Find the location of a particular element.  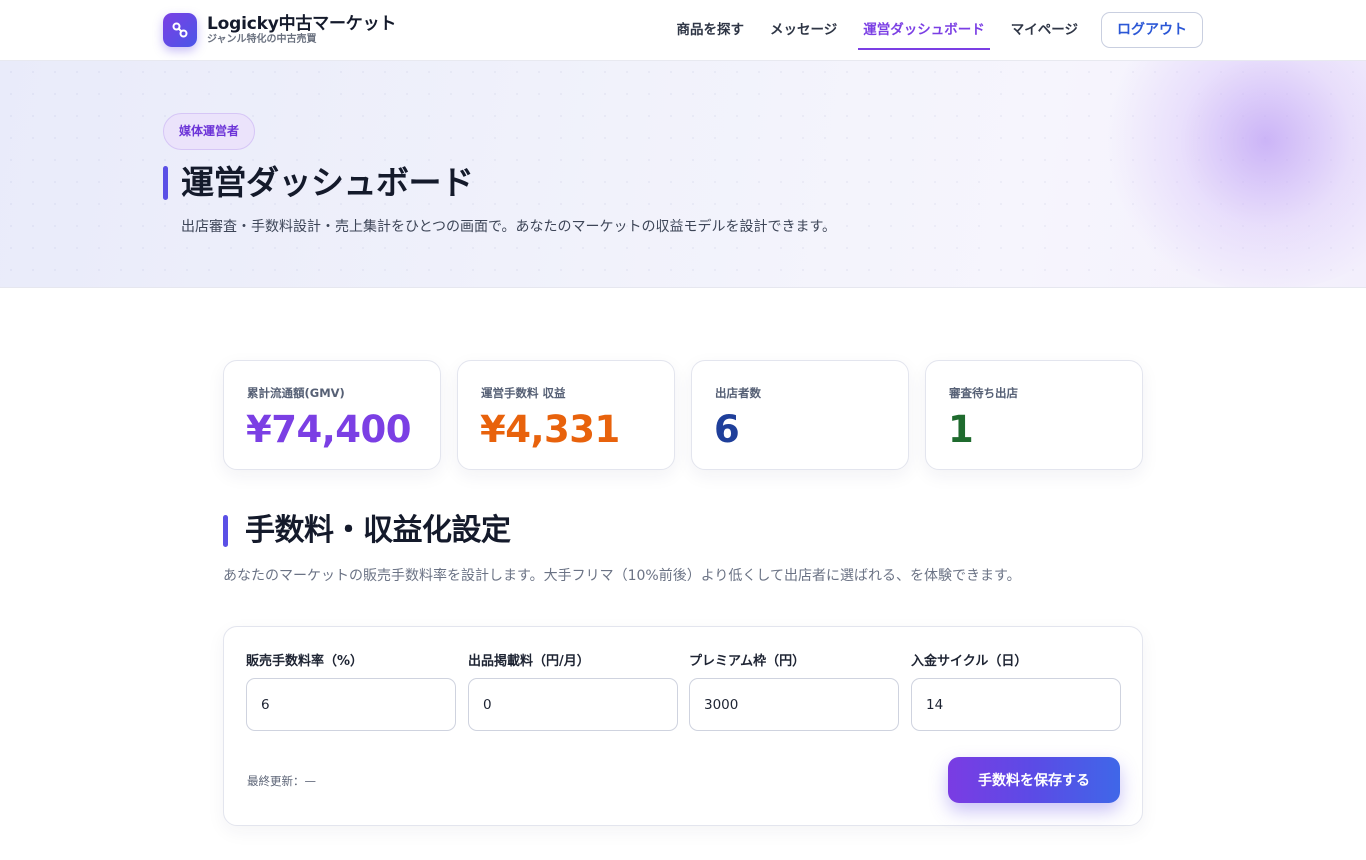

last-updated-text: 最終更新：— is located at coordinates (281, 781).